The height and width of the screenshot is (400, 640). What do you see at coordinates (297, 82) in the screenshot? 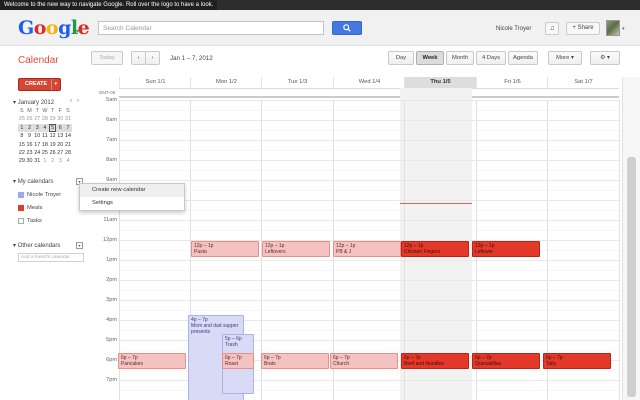
I see `day-header: Tue 1/3` at bounding box center [297, 82].